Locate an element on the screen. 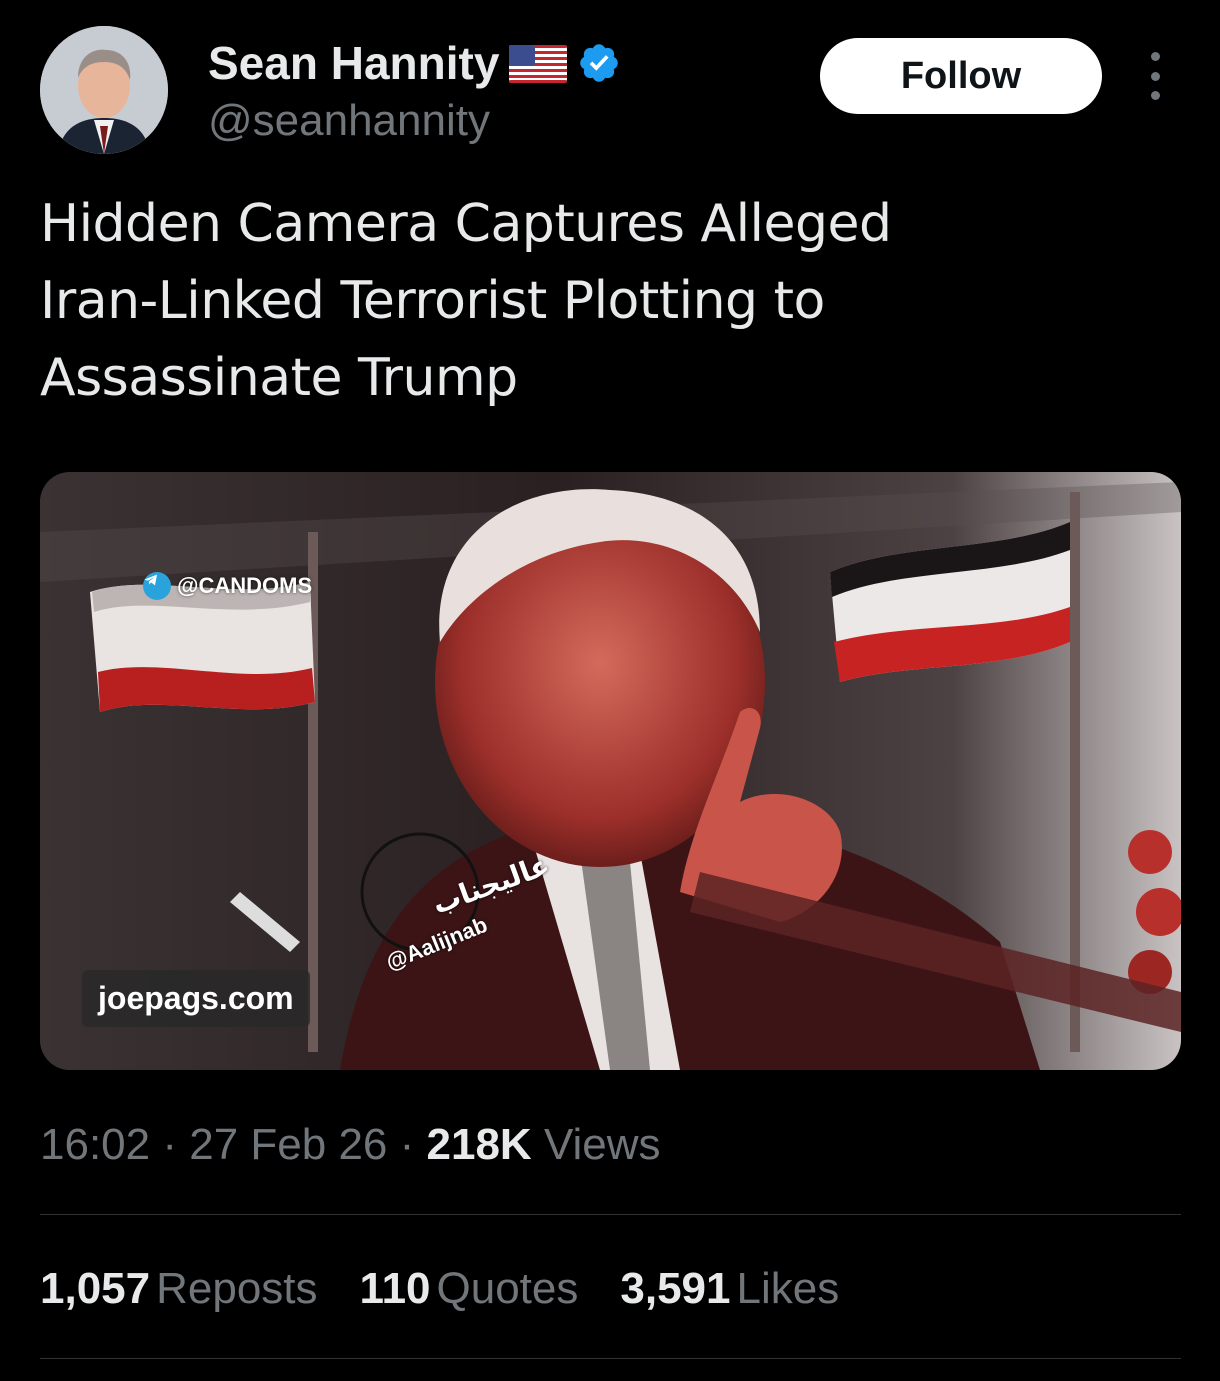 Image resolution: width=1220 pixels, height=1381 pixels. author-display-name: Sean Hannity is located at coordinates (353, 63).